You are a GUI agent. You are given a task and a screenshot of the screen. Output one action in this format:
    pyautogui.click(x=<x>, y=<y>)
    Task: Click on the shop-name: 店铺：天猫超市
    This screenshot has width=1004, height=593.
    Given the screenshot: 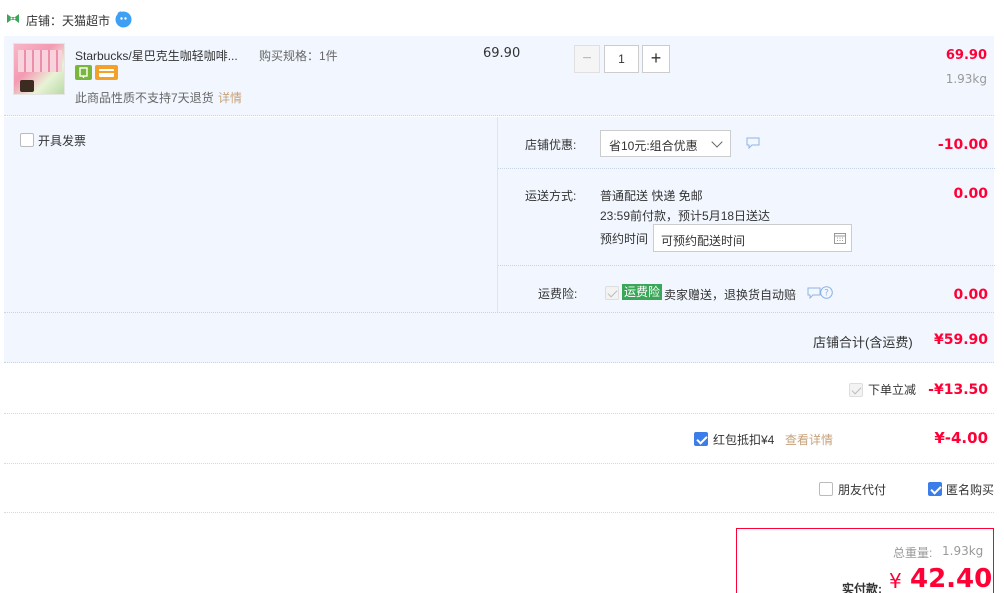 What is the action you would take?
    pyautogui.click(x=68, y=20)
    